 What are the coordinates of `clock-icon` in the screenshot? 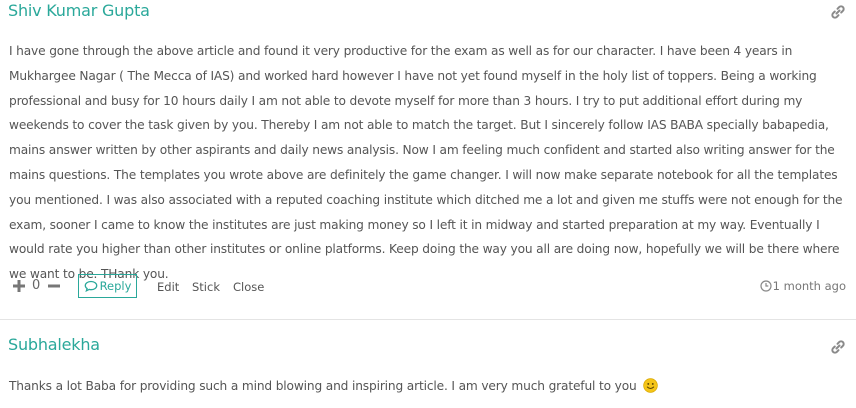 It's located at (766, 286).